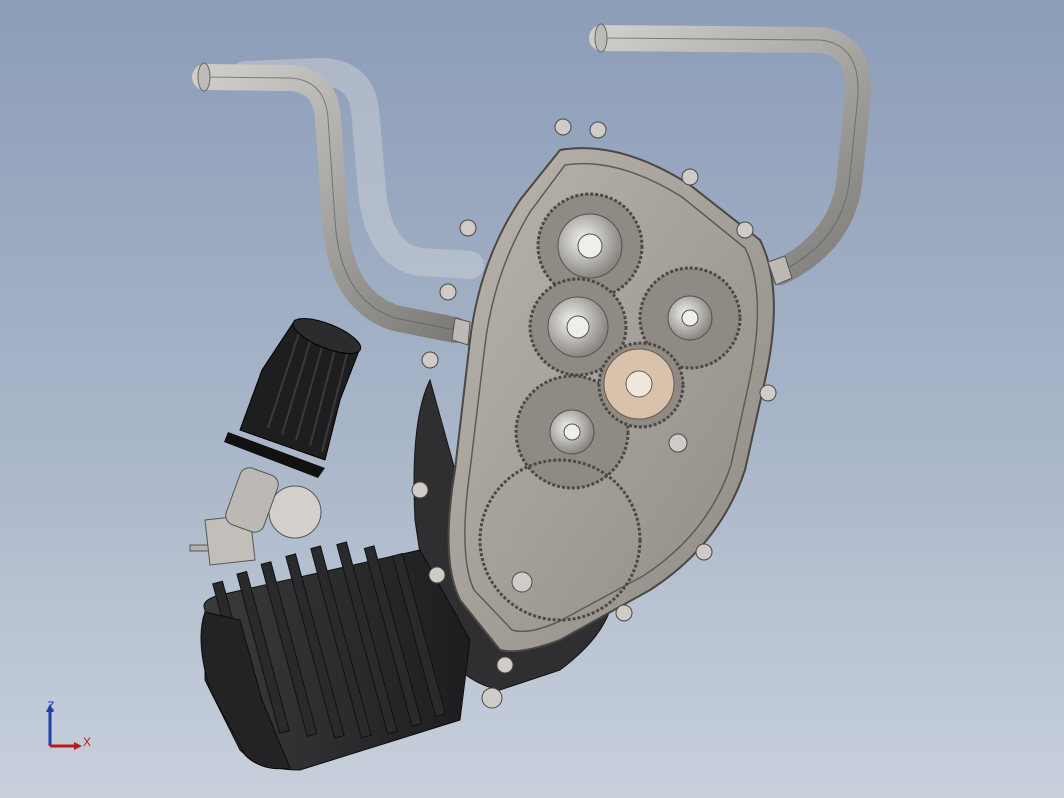 The height and width of the screenshot is (798, 1064). What do you see at coordinates (255, 515) in the screenshot?
I see `carburetor` at bounding box center [255, 515].